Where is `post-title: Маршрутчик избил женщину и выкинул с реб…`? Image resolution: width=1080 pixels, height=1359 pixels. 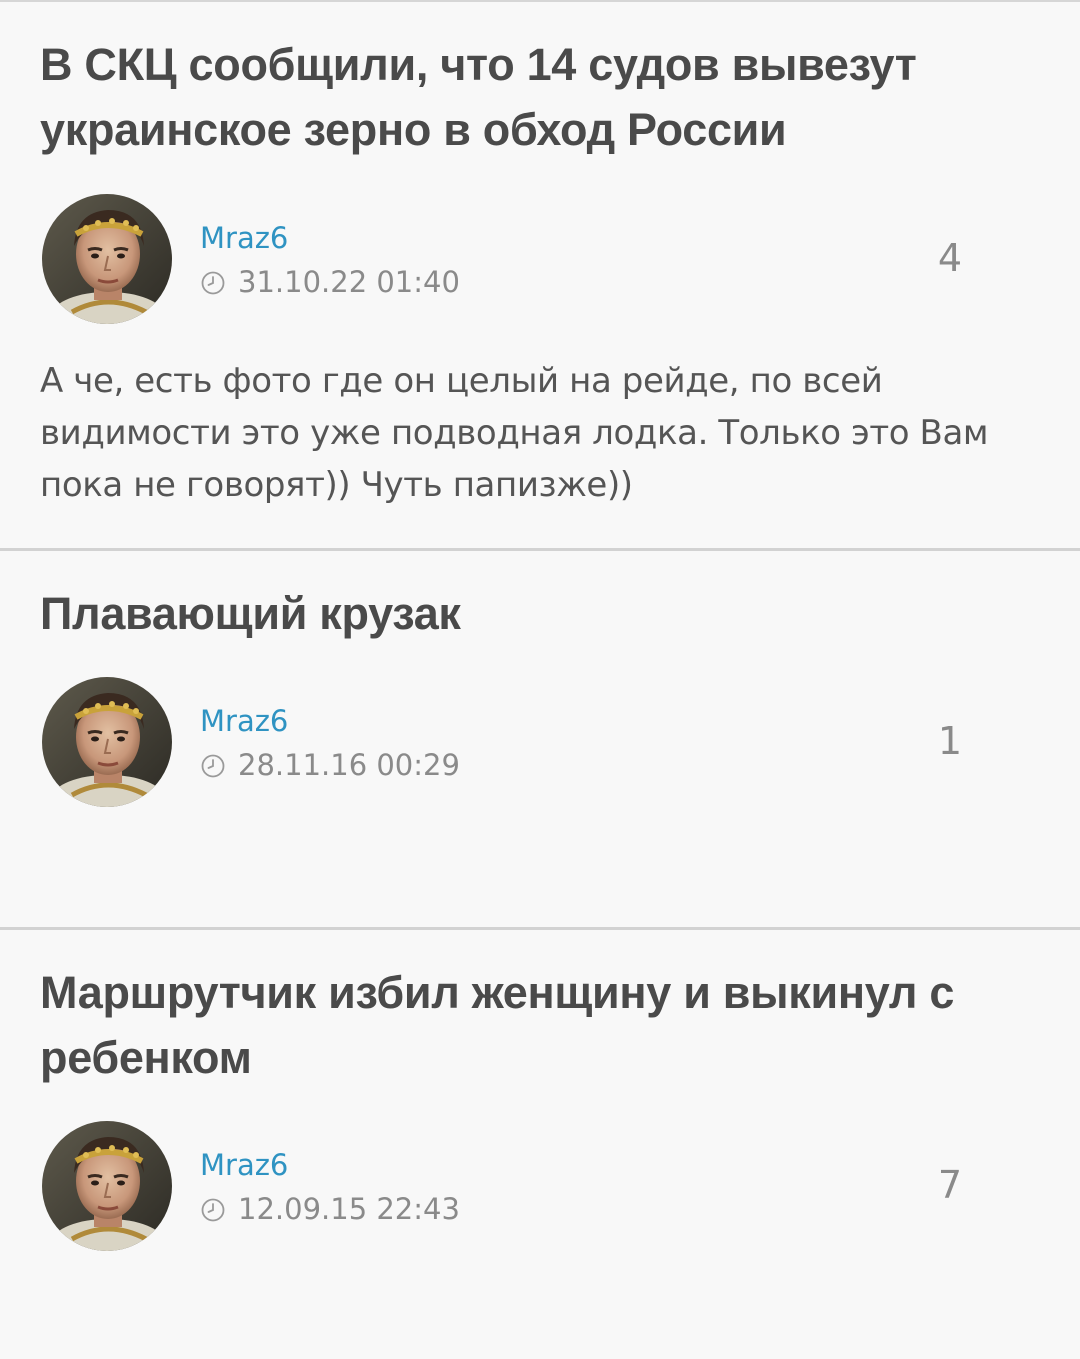 post-title: Маршрутчик избил женщину и выкинул с реб… is located at coordinates (540, 1025).